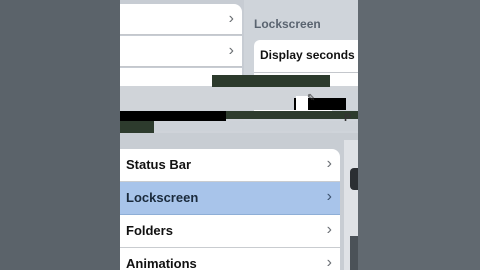 This screenshot has height=270, width=480. I want to click on display-seconds-cell: Display seconds, so click(306, 56).